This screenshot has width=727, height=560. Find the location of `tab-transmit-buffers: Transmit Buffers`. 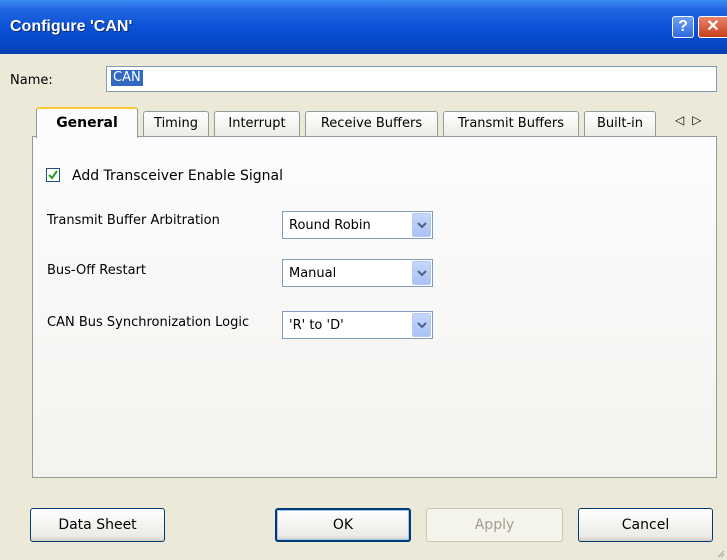

tab-transmit-buffers: Transmit Buffers is located at coordinates (511, 124).